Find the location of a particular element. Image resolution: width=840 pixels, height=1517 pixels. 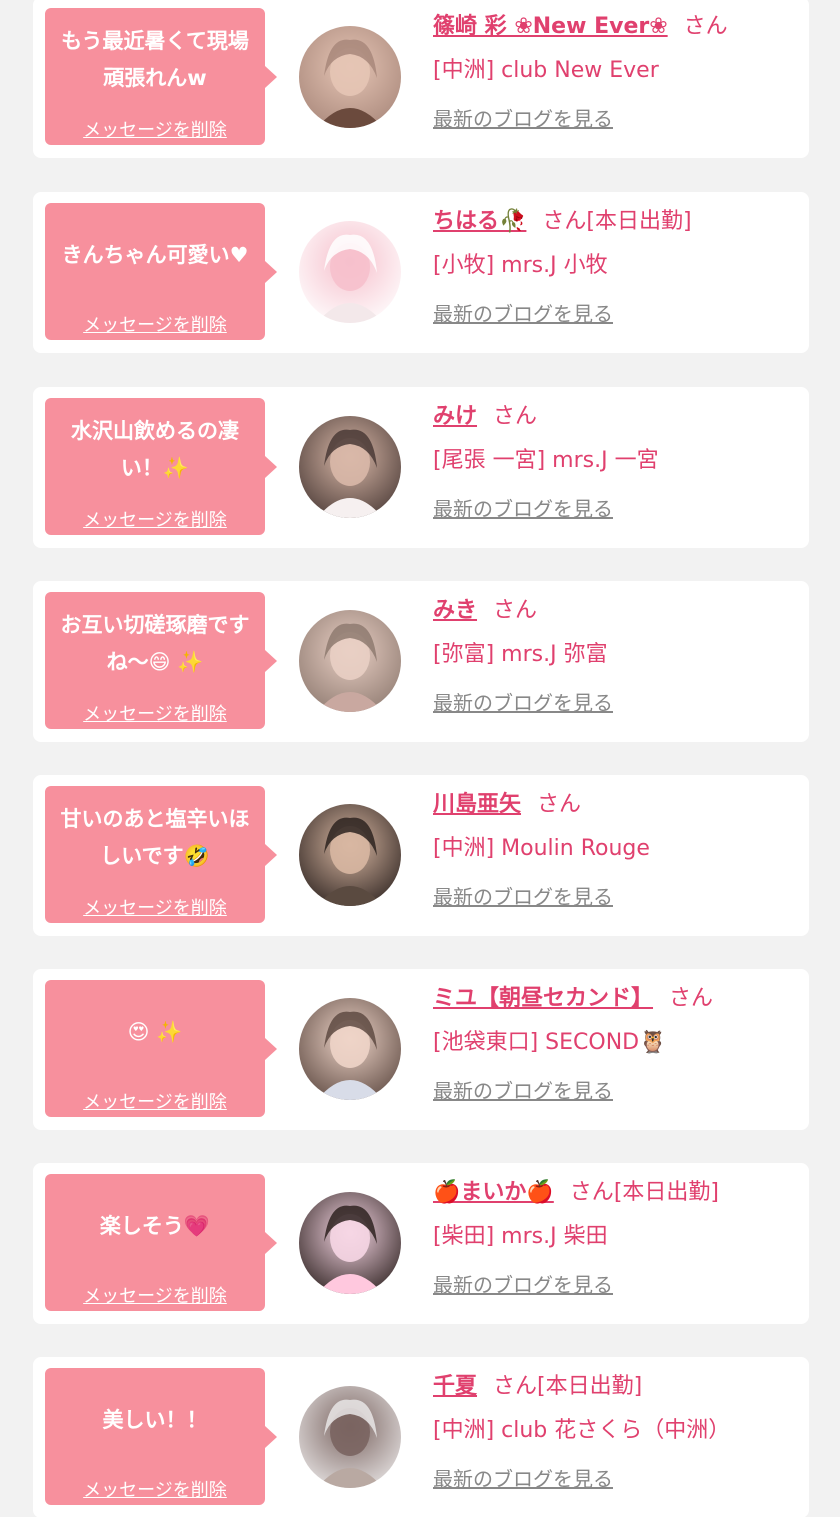

message-text-wrap: 水沢山飲めるの凄い！✨ is located at coordinates (155, 450).